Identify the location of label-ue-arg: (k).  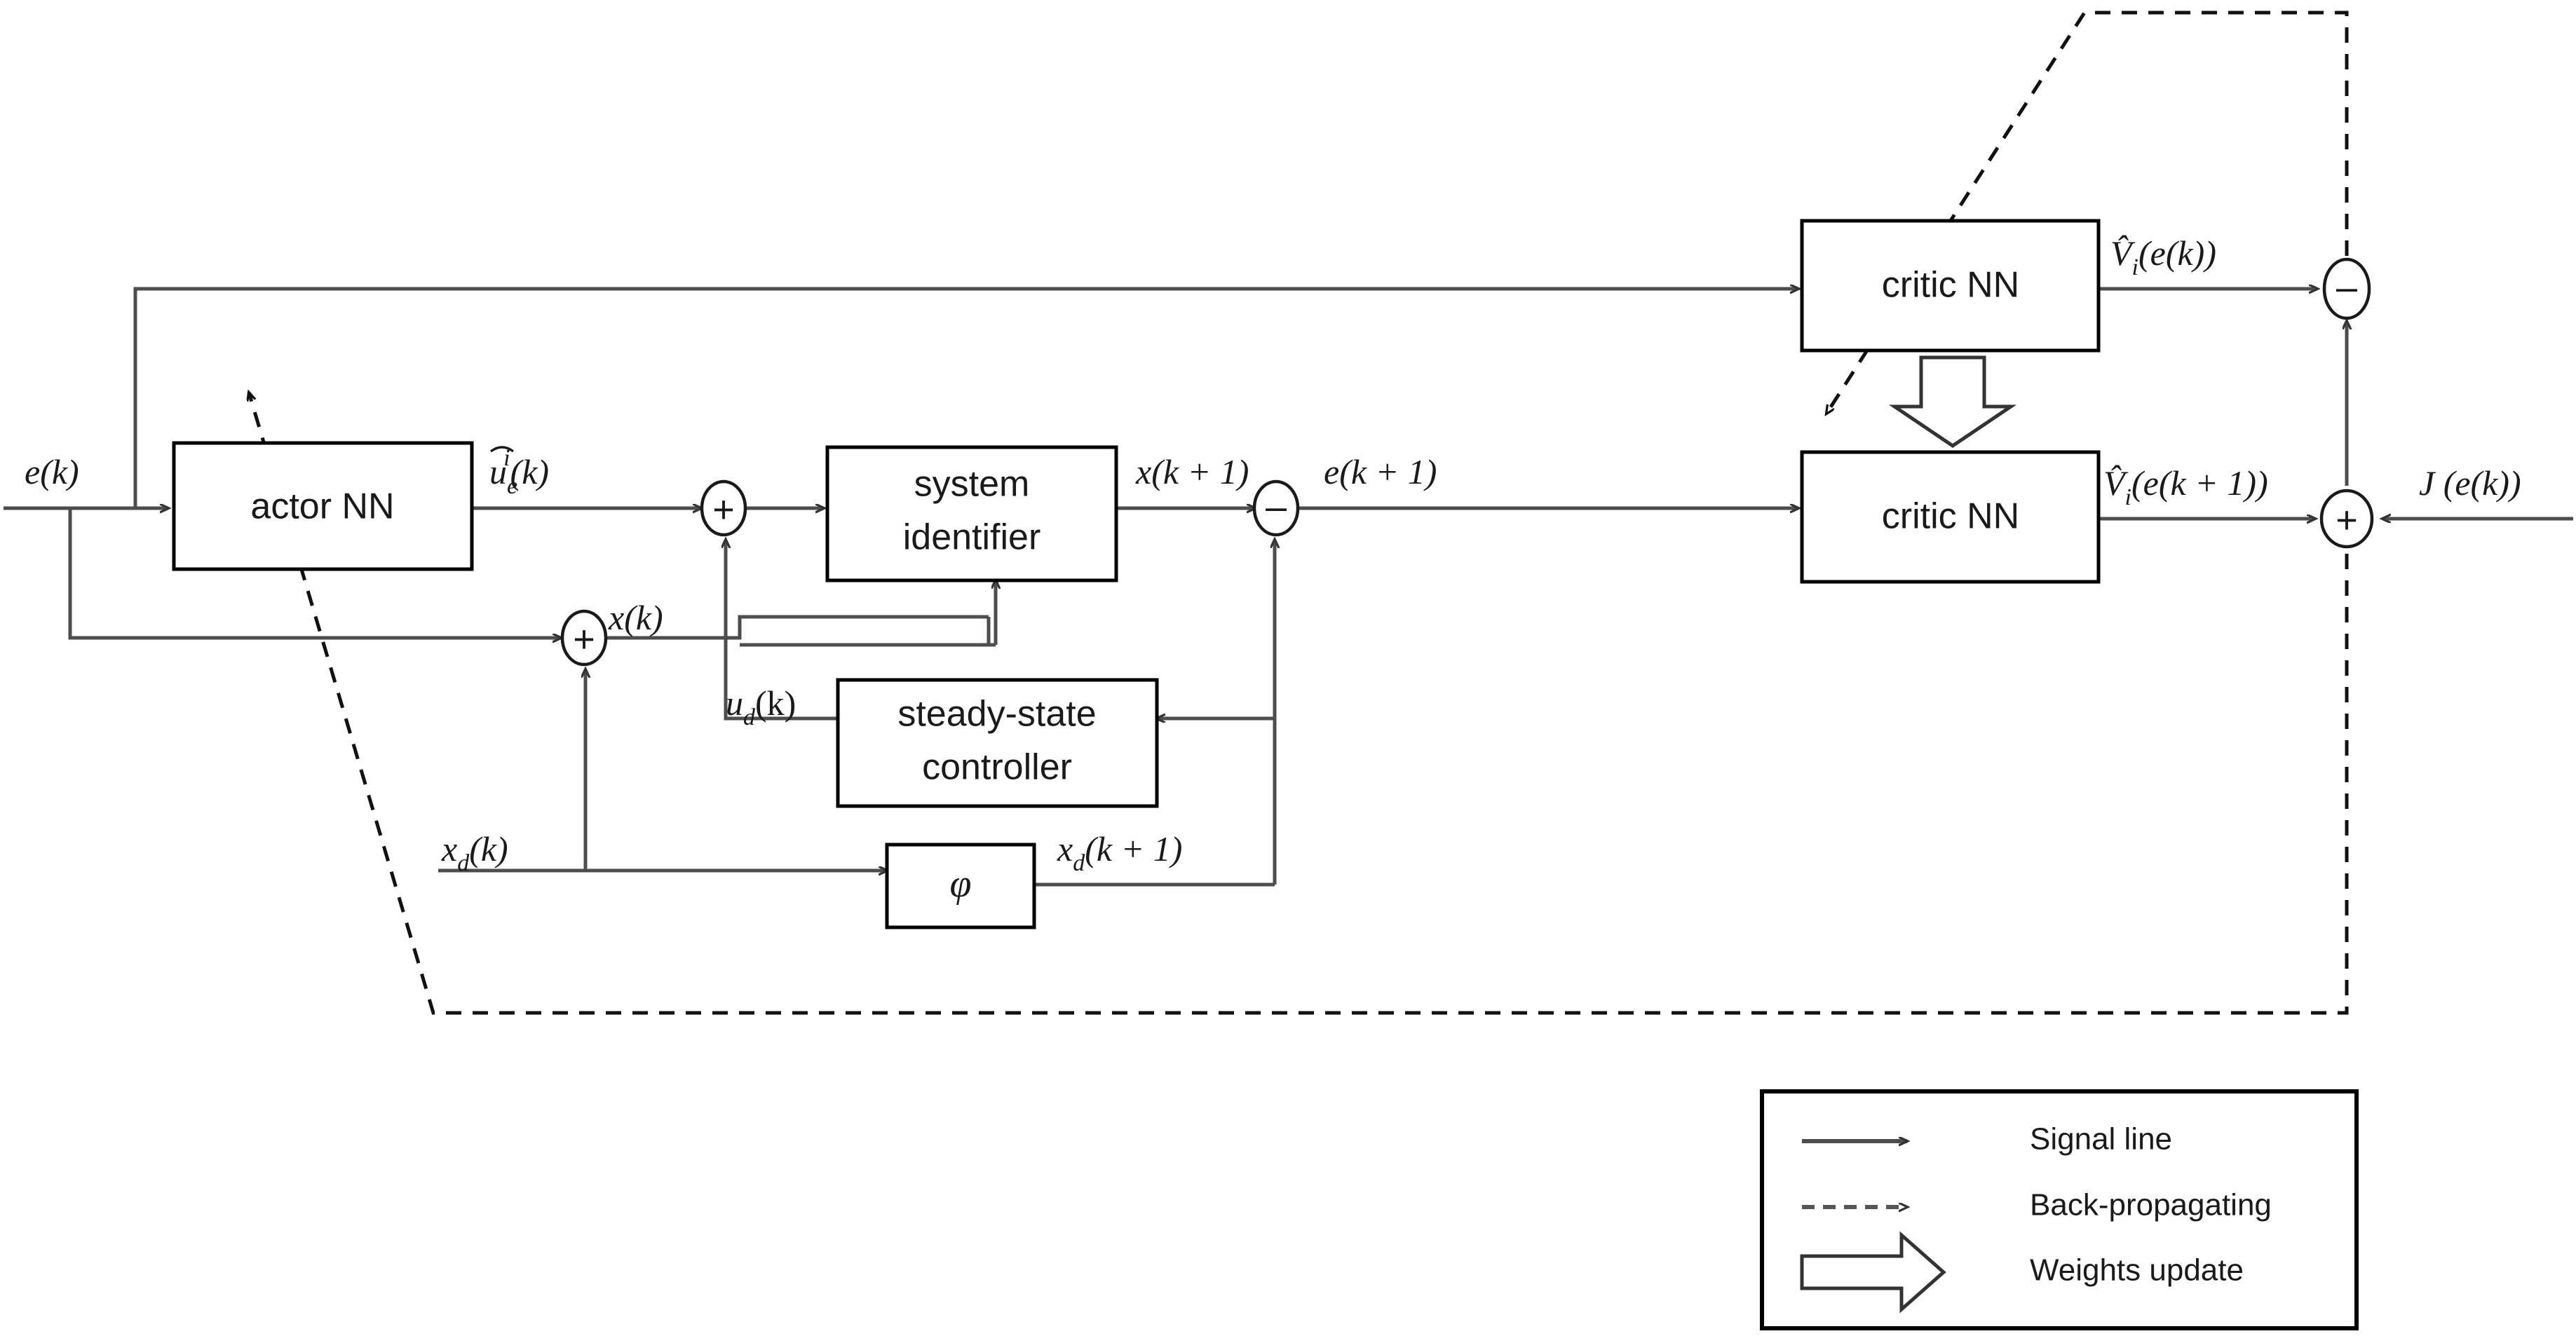
(530, 471).